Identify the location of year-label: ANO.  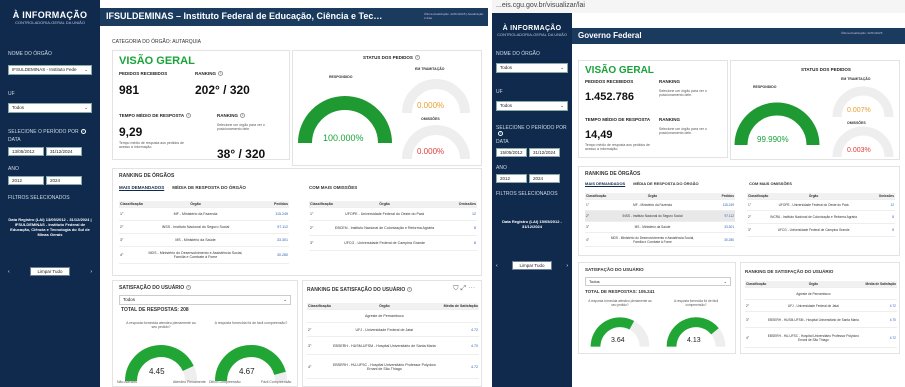
(13, 169).